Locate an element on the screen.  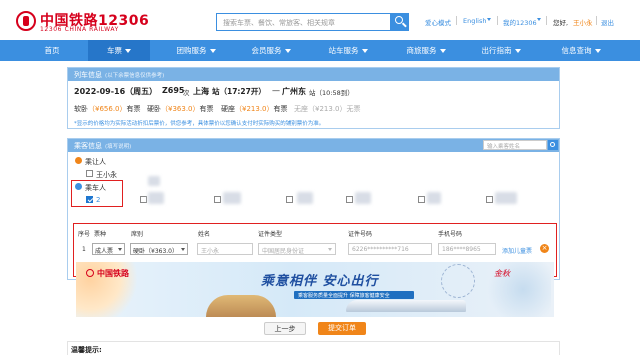
nav-business-service: 商旅服务 is located at coordinates (426, 50).